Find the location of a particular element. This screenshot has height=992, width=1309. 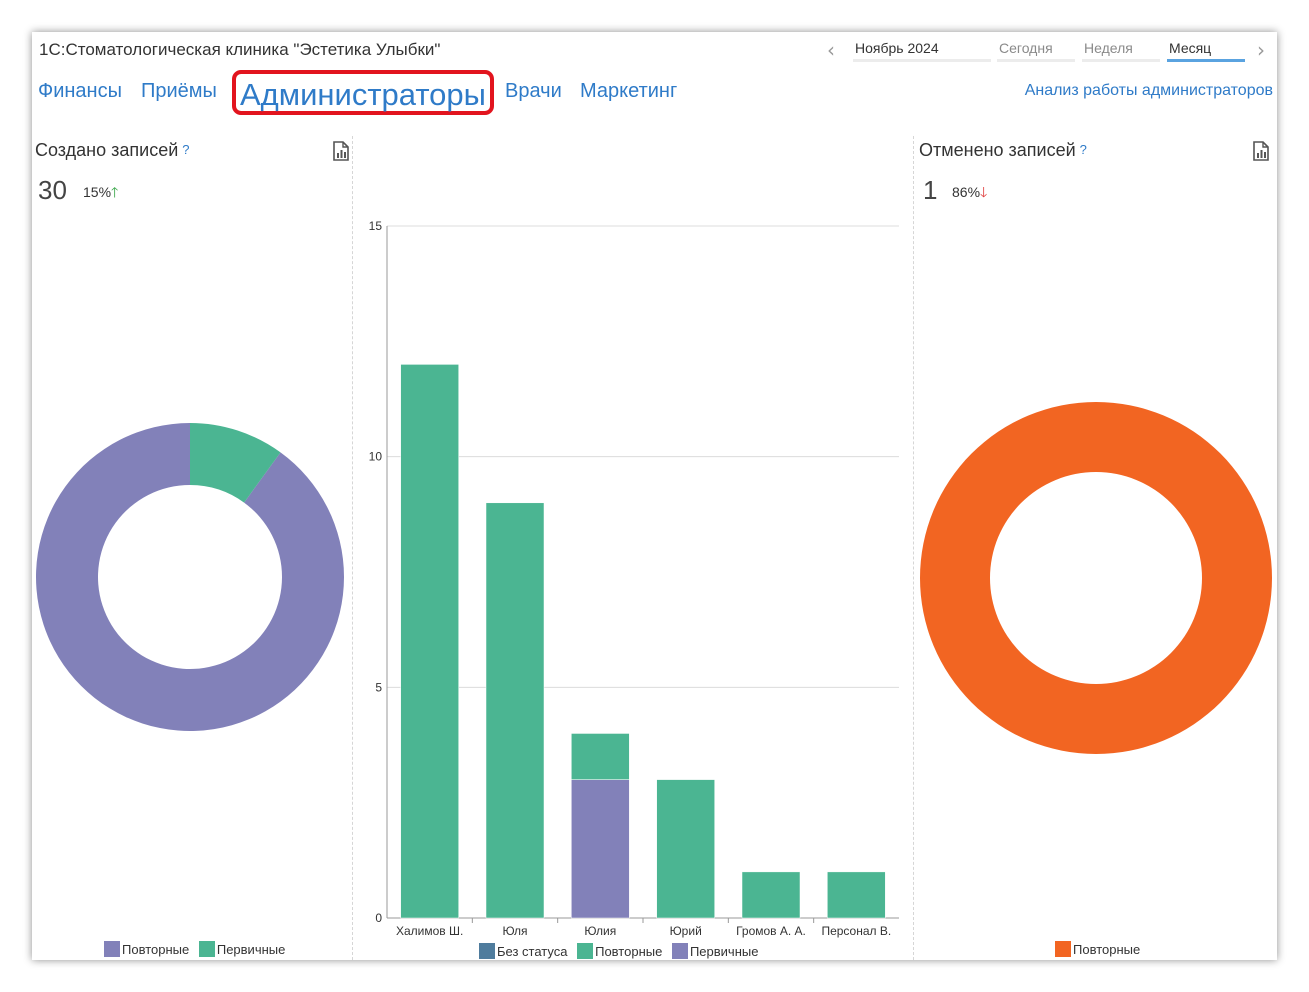

tab-doctors: Врачи is located at coordinates (533, 91).